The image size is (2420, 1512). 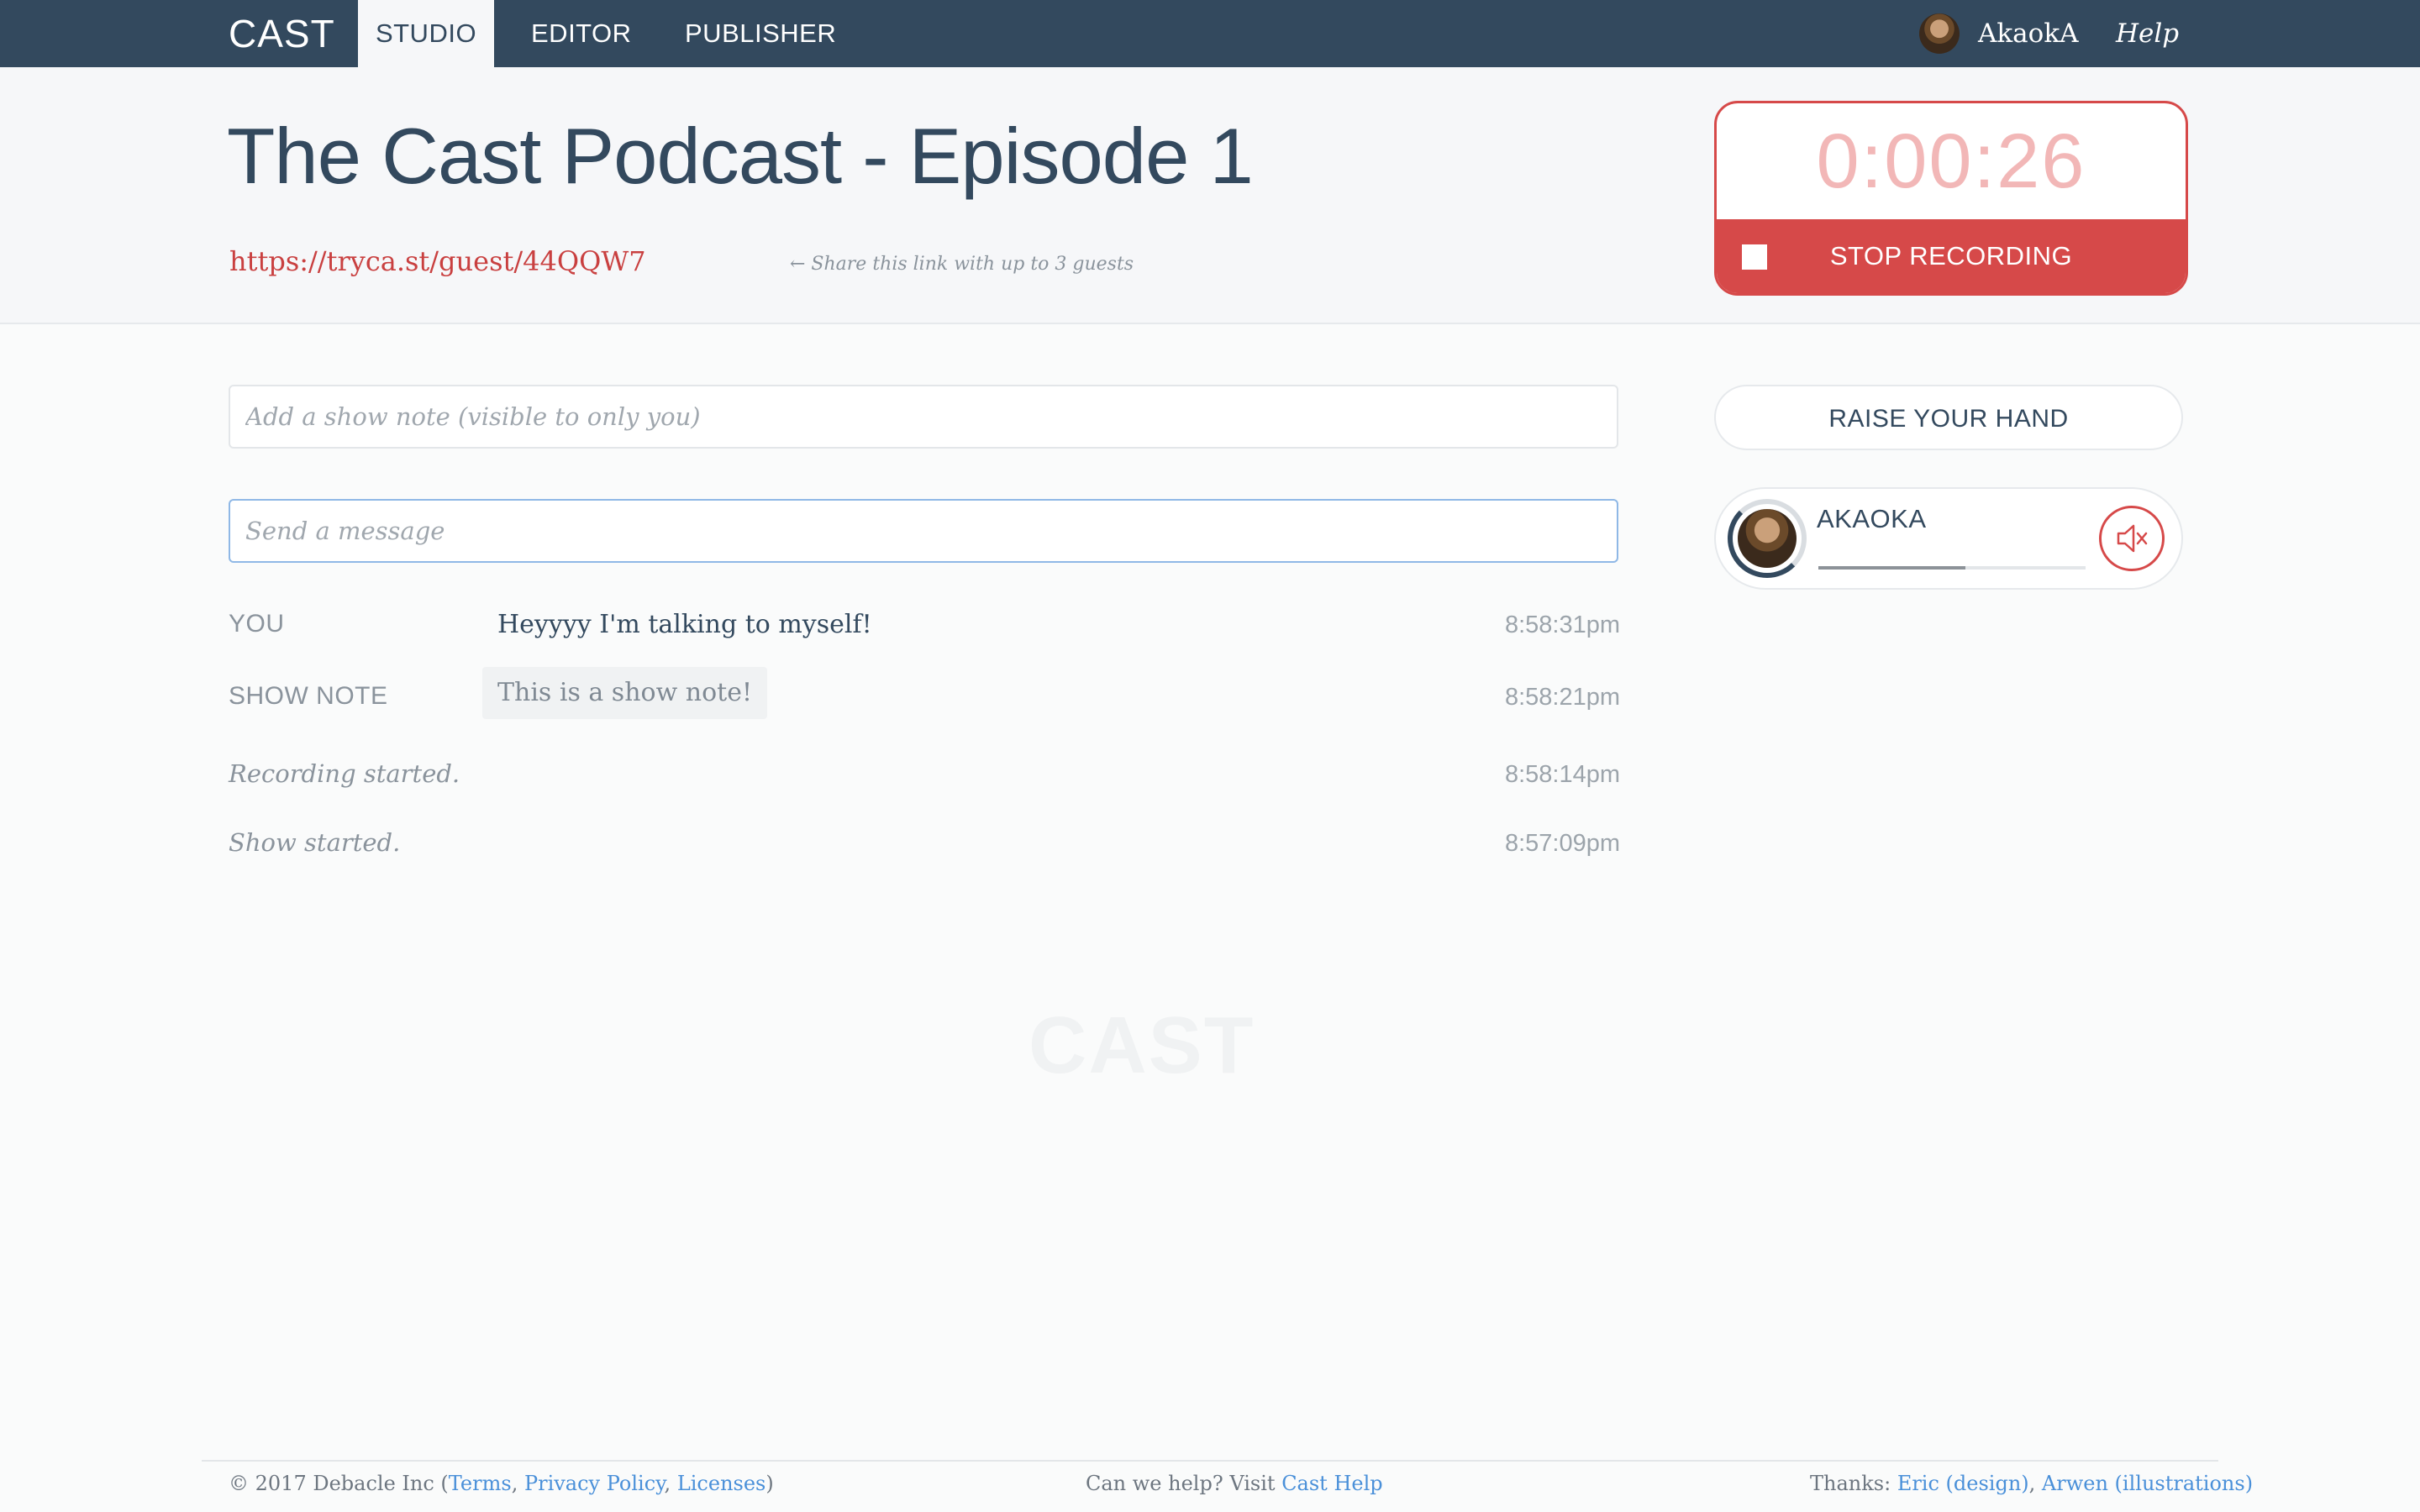 I want to click on user-avatar, so click(x=1939, y=33).